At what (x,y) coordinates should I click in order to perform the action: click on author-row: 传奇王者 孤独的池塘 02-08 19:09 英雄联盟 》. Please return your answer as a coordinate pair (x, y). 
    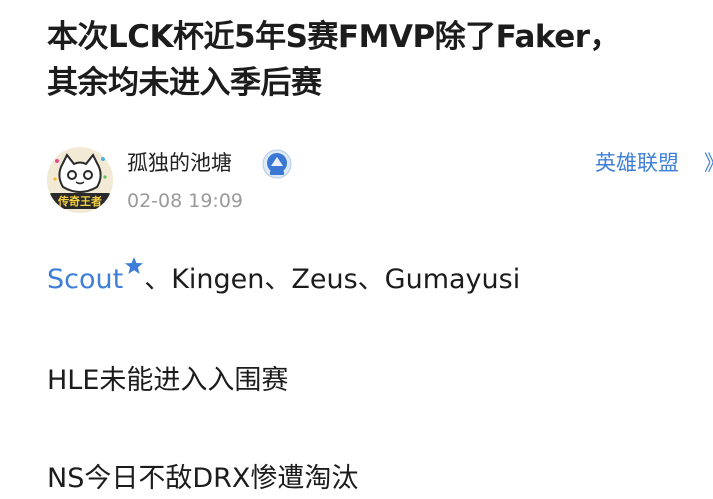
    Looking at the image, I should click on (380, 181).